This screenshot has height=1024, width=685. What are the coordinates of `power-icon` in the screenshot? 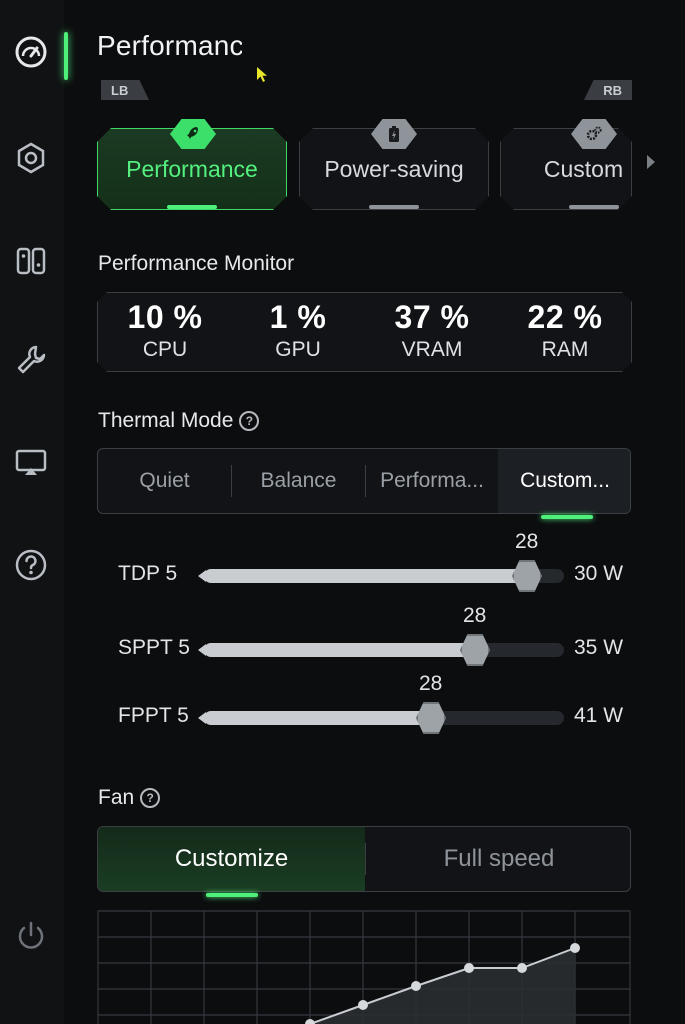 It's located at (31, 936).